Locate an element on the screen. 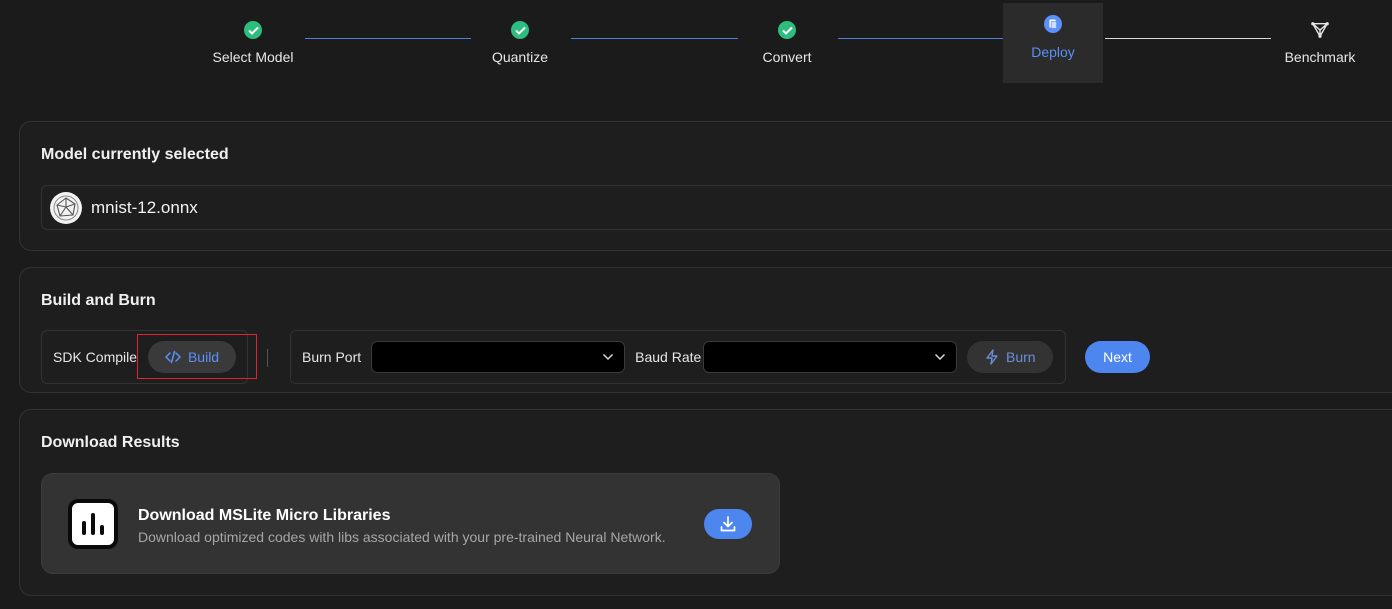 This screenshot has width=1392, height=609. burn-port-label: Burn Port is located at coordinates (332, 357).